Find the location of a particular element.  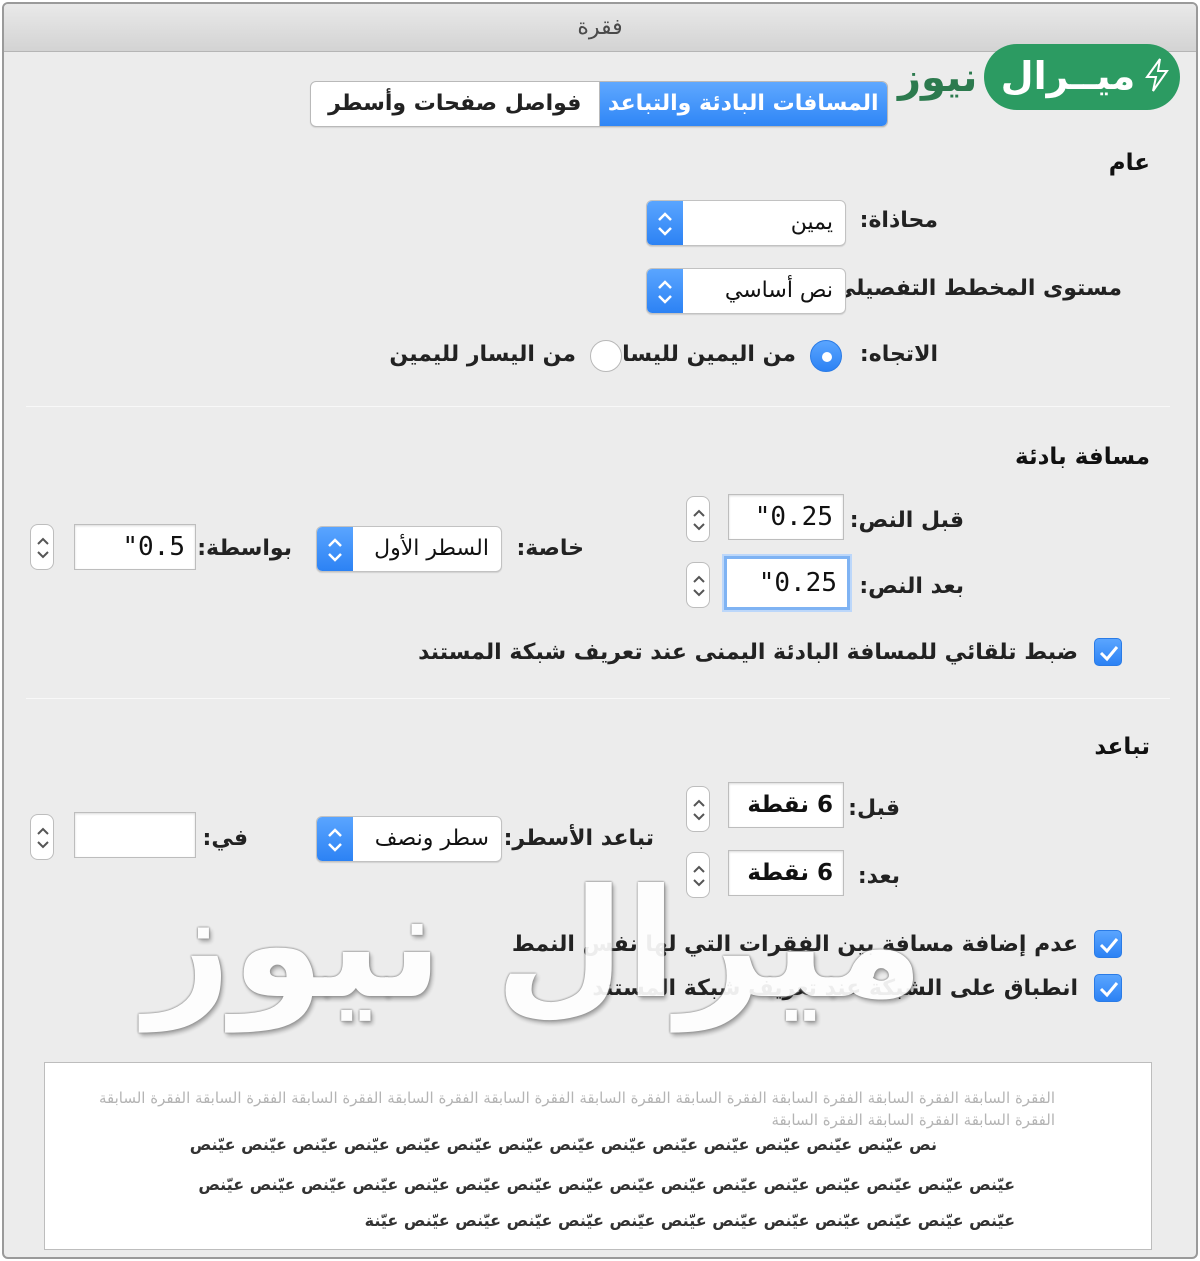

line-spacing-label: تباعد الأسطر: is located at coordinates (578, 838).